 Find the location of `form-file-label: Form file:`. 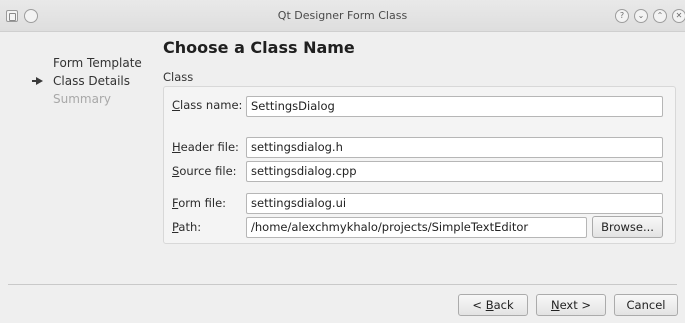

form-file-label: Form file: is located at coordinates (199, 203).